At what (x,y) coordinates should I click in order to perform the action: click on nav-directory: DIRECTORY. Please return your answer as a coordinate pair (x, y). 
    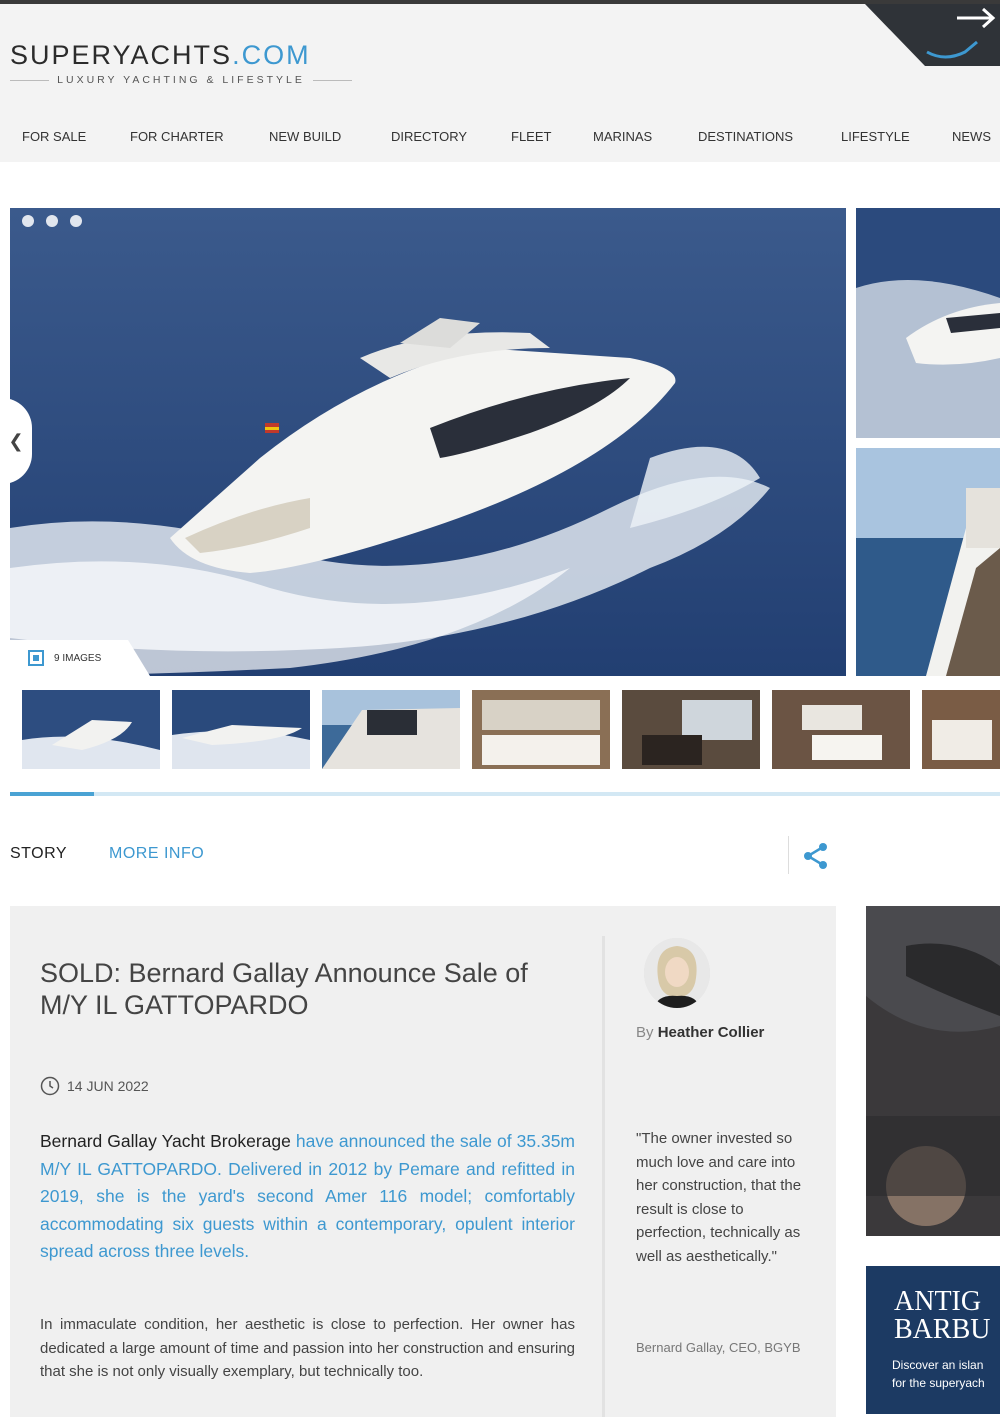
    Looking at the image, I should click on (429, 136).